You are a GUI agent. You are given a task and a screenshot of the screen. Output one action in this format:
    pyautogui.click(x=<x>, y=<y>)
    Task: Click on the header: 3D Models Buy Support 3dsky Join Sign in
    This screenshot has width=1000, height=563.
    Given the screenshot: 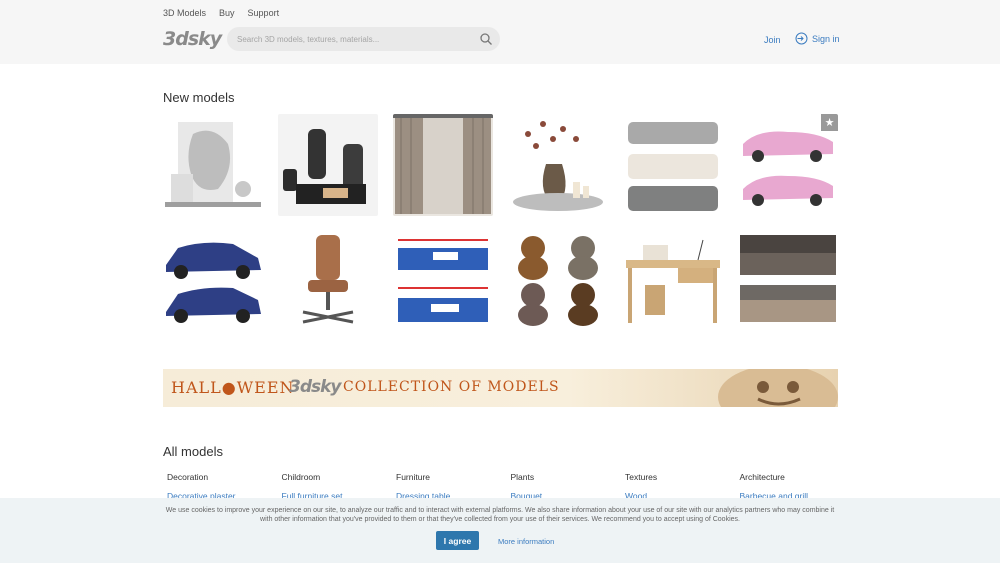 What is the action you would take?
    pyautogui.click(x=500, y=32)
    